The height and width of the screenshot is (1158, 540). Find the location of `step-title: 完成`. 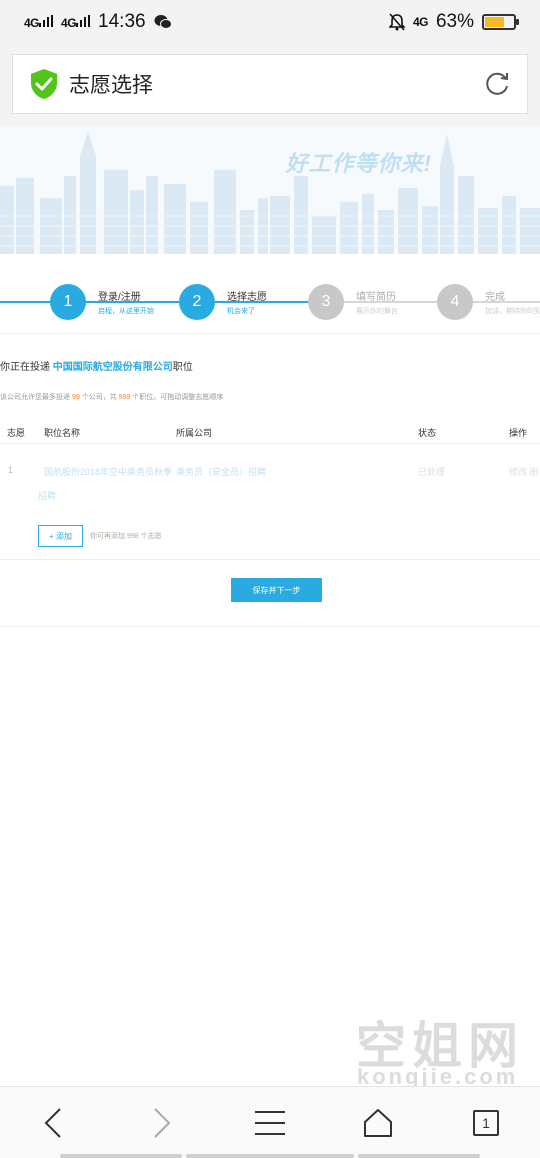

step-title: 完成 is located at coordinates (495, 297).